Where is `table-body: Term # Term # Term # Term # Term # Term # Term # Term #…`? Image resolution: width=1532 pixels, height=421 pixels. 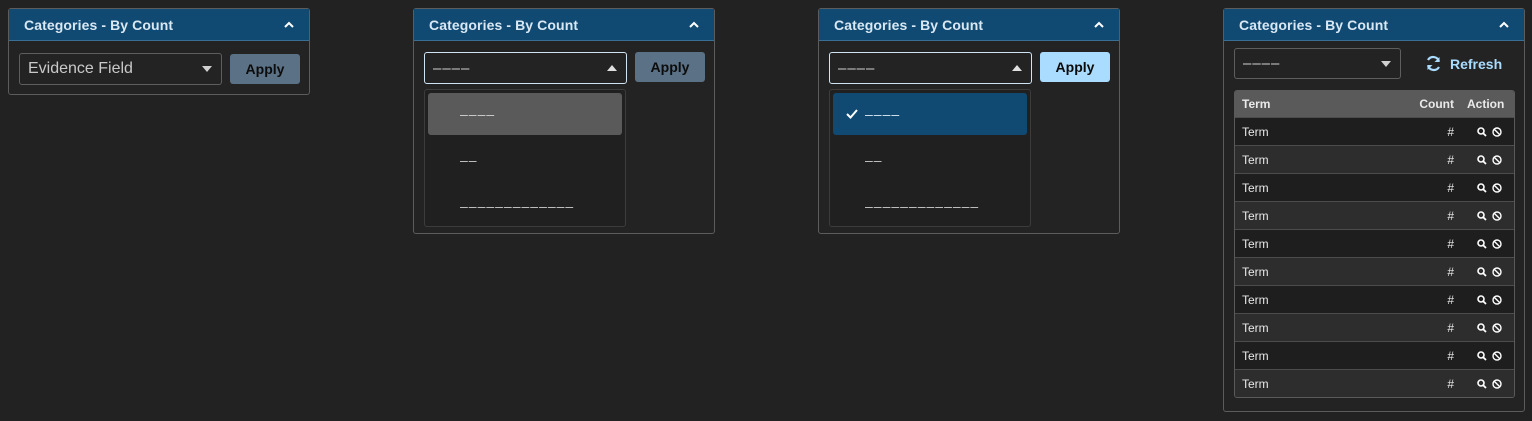 table-body: Term # Term # Term # Term # Term # Term # Term # Term #… is located at coordinates (1374, 257).